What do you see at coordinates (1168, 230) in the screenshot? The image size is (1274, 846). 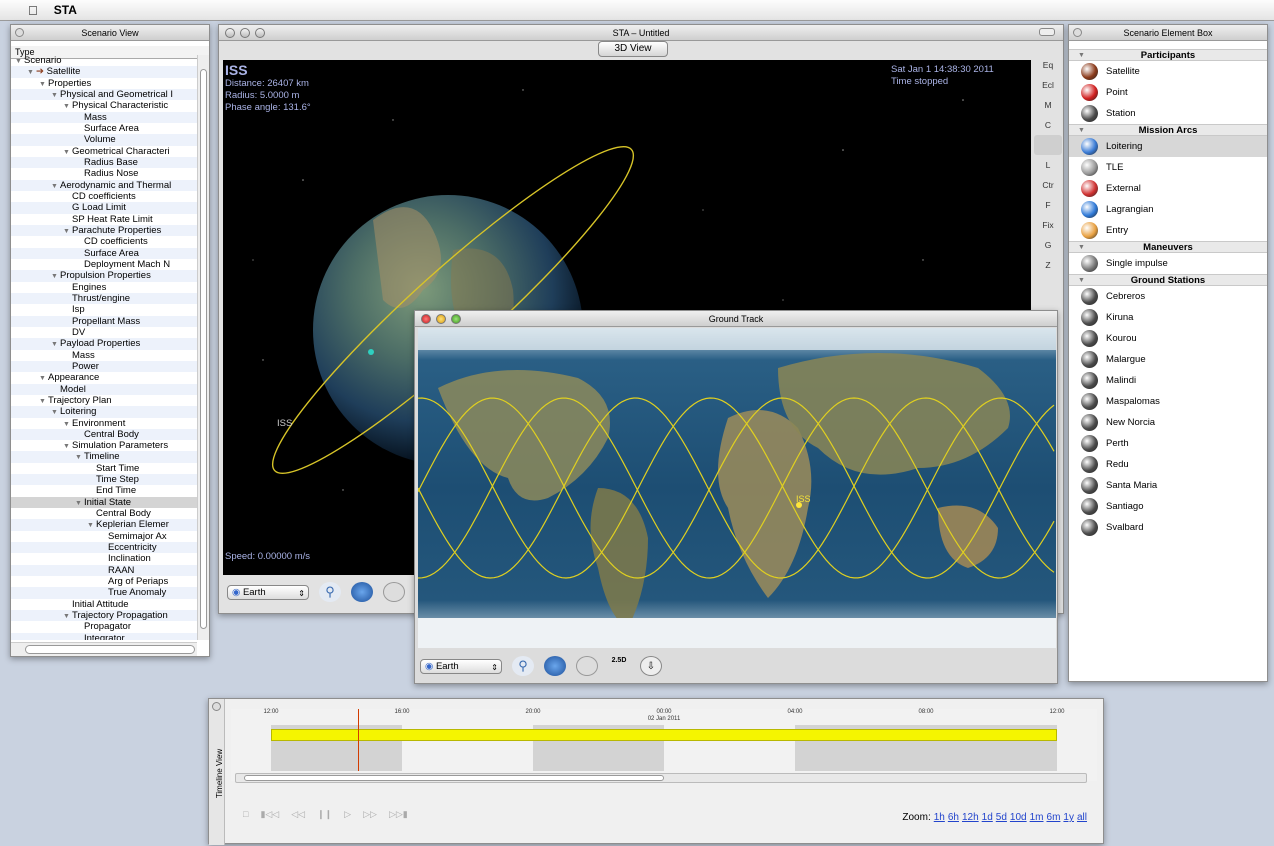 I see `element-item: Entry` at bounding box center [1168, 230].